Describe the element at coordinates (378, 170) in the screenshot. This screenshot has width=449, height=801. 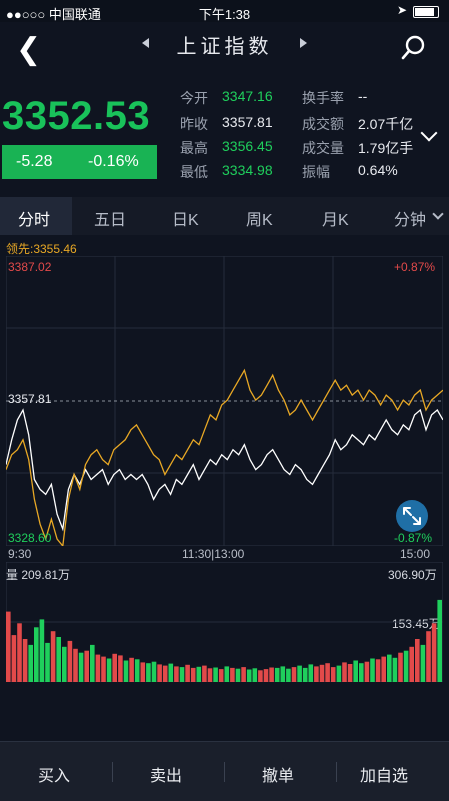
I see `stat-value: 0.64%` at that location.